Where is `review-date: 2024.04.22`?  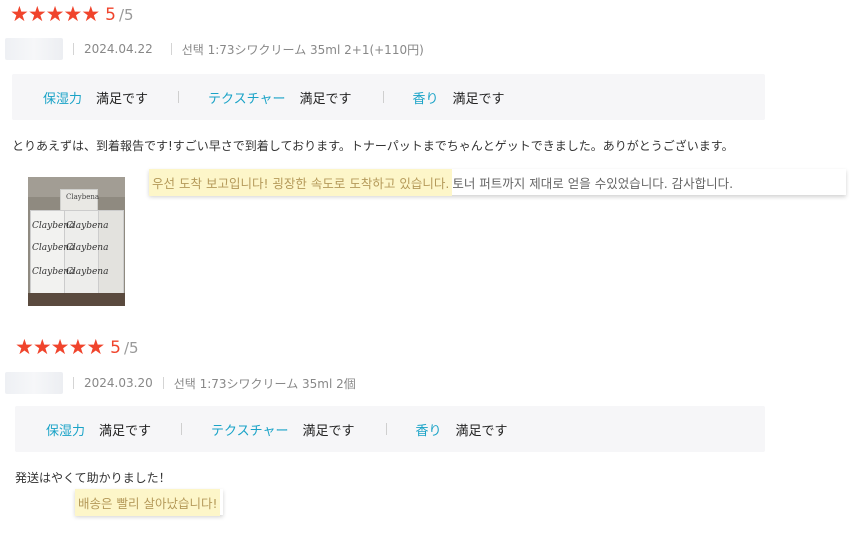 review-date: 2024.04.22 is located at coordinates (118, 49).